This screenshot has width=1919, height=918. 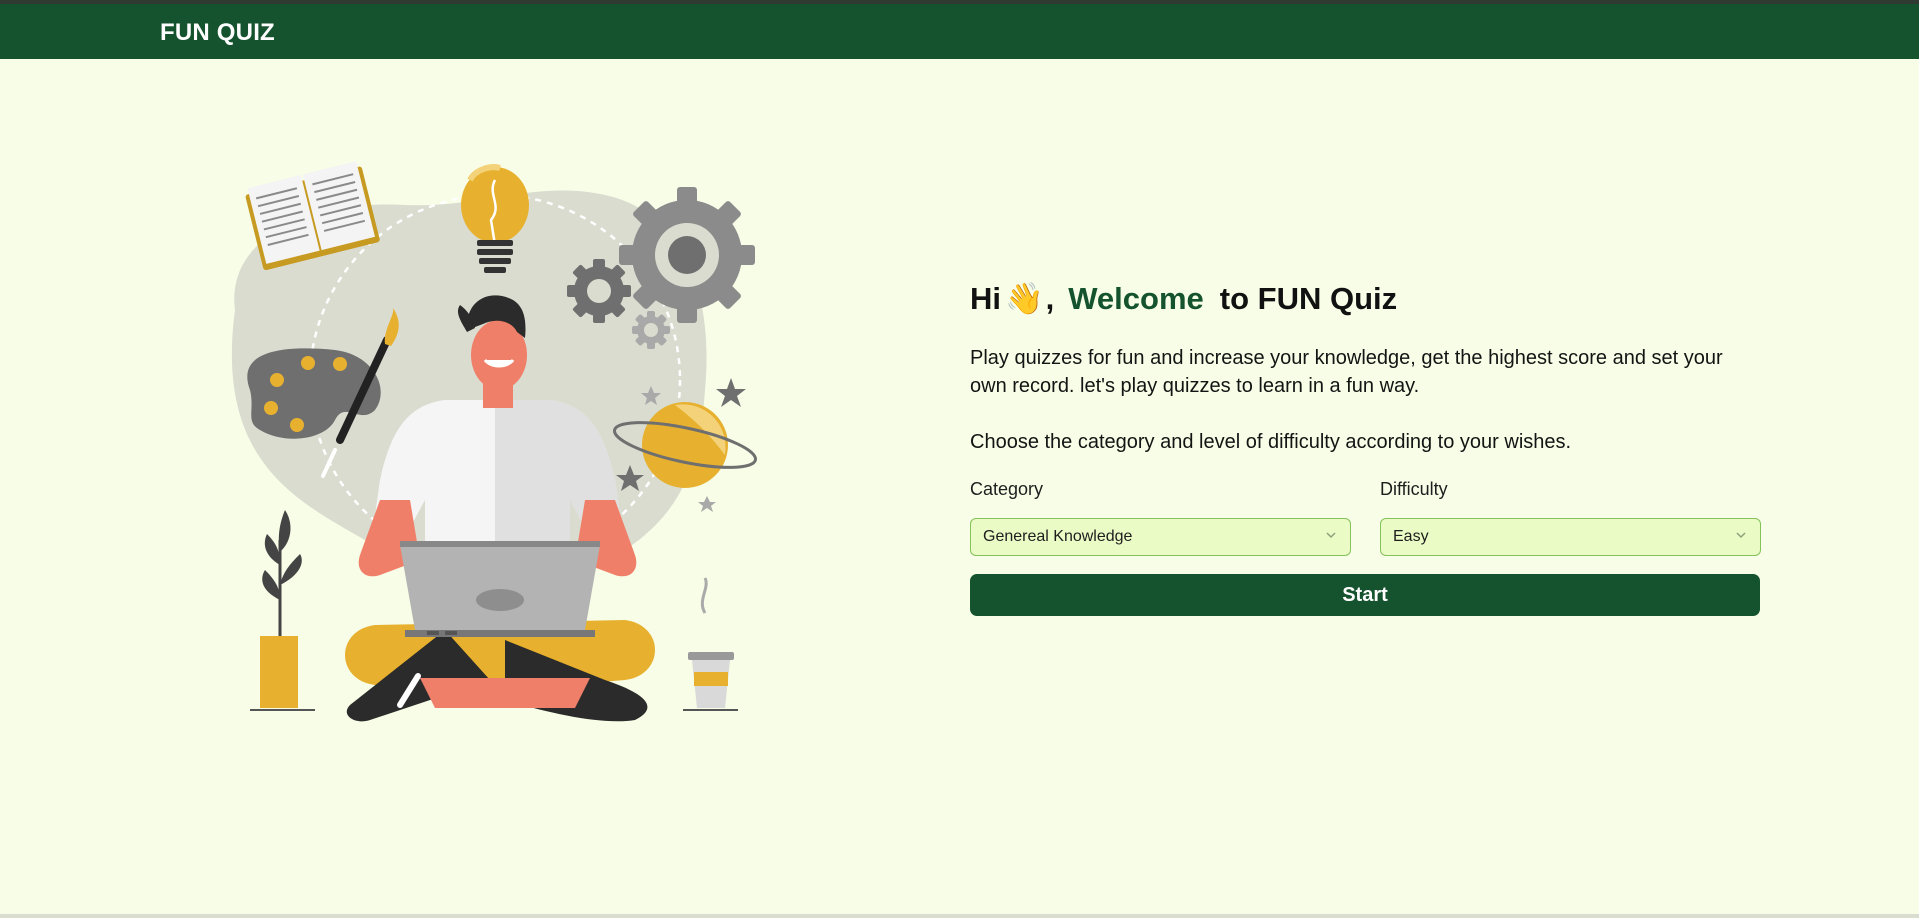 What do you see at coordinates (985, 298) in the screenshot?
I see `greeting-text: Hi` at bounding box center [985, 298].